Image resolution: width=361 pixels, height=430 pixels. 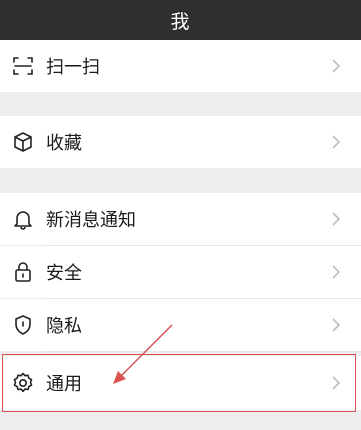 I want to click on menu-item-label: 扫一扫, so click(x=73, y=67).